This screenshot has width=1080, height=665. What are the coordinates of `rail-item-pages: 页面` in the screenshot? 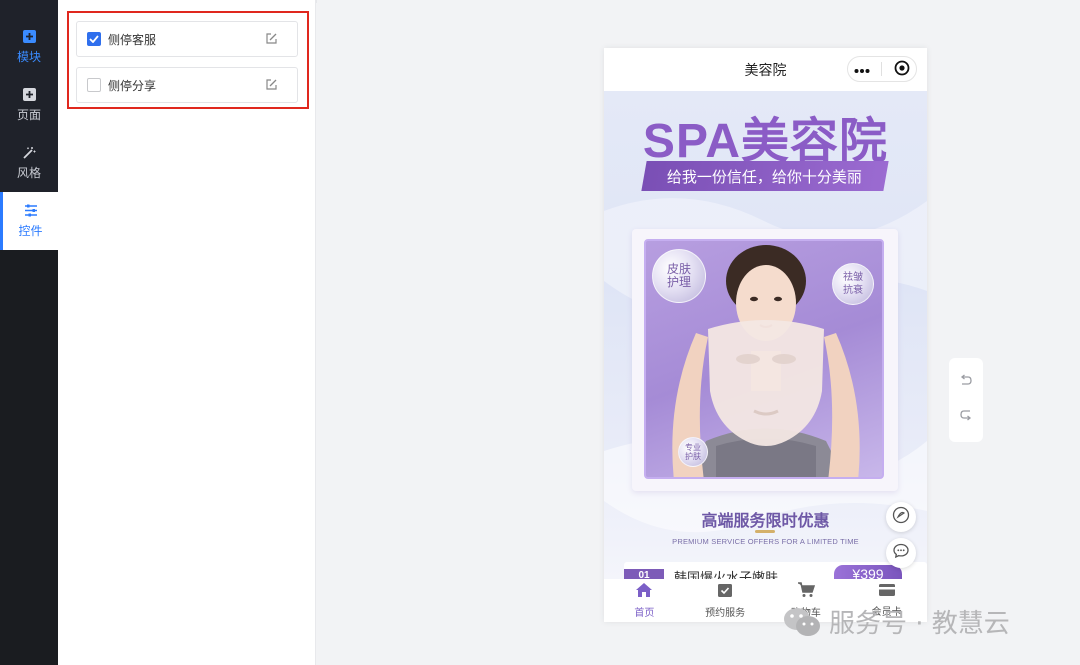 It's located at (29, 105).